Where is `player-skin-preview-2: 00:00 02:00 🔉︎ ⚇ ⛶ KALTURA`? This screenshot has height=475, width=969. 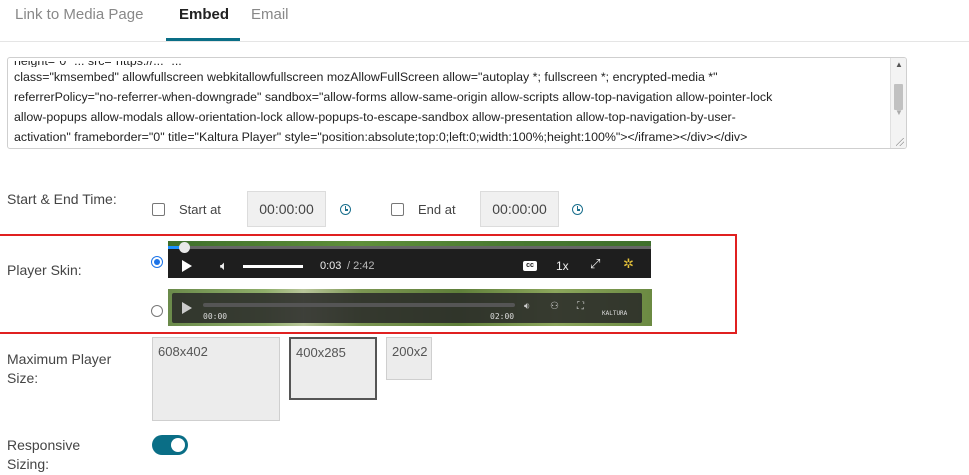 player-skin-preview-2: 00:00 02:00 🔉︎ ⚇ ⛶ KALTURA is located at coordinates (410, 307).